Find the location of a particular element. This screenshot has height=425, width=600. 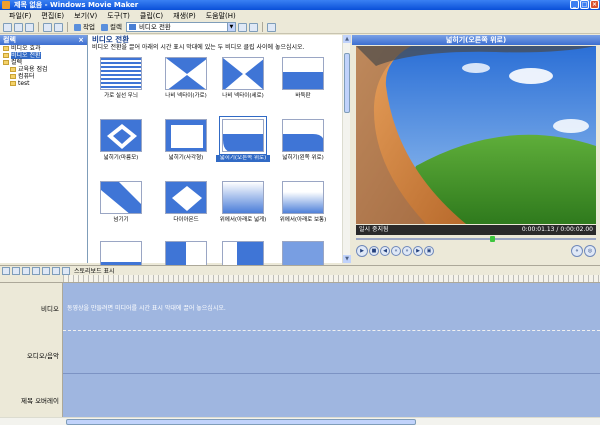

playback-controls: ▶ ■ ◀ « » ▶ ▣ ⋄ ◎ is located at coordinates (476, 251).